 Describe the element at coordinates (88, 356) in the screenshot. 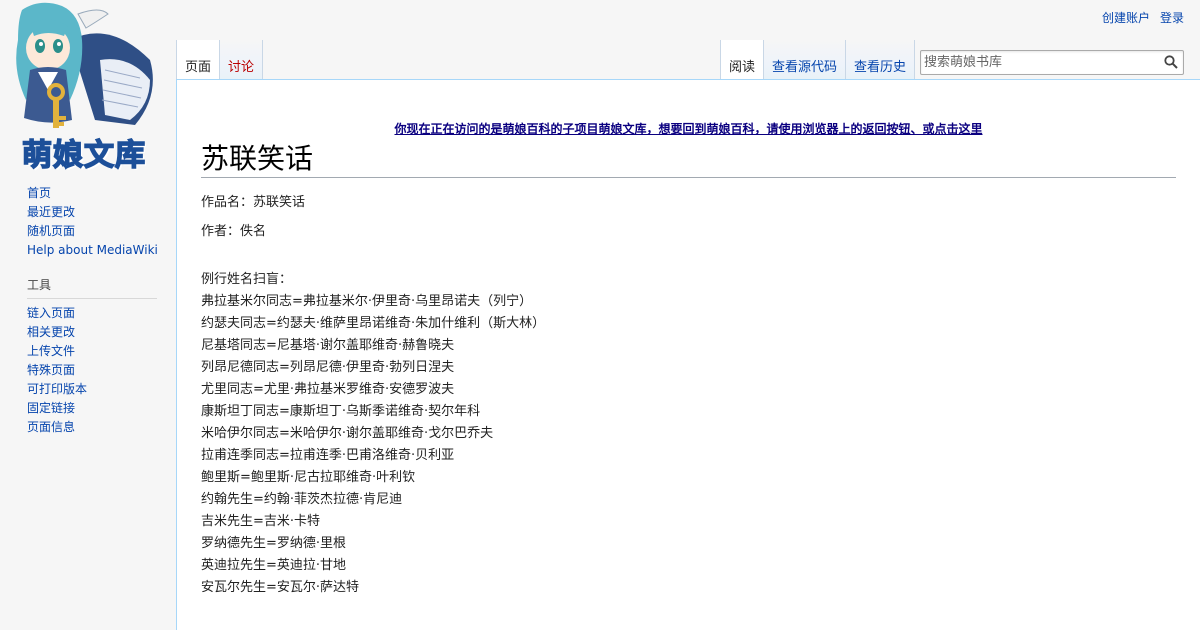

I see `tools-portal: 工具 链入页面 相关更改 上传文件 特殊页面 可打印版本 固定链接 页面信息` at that location.